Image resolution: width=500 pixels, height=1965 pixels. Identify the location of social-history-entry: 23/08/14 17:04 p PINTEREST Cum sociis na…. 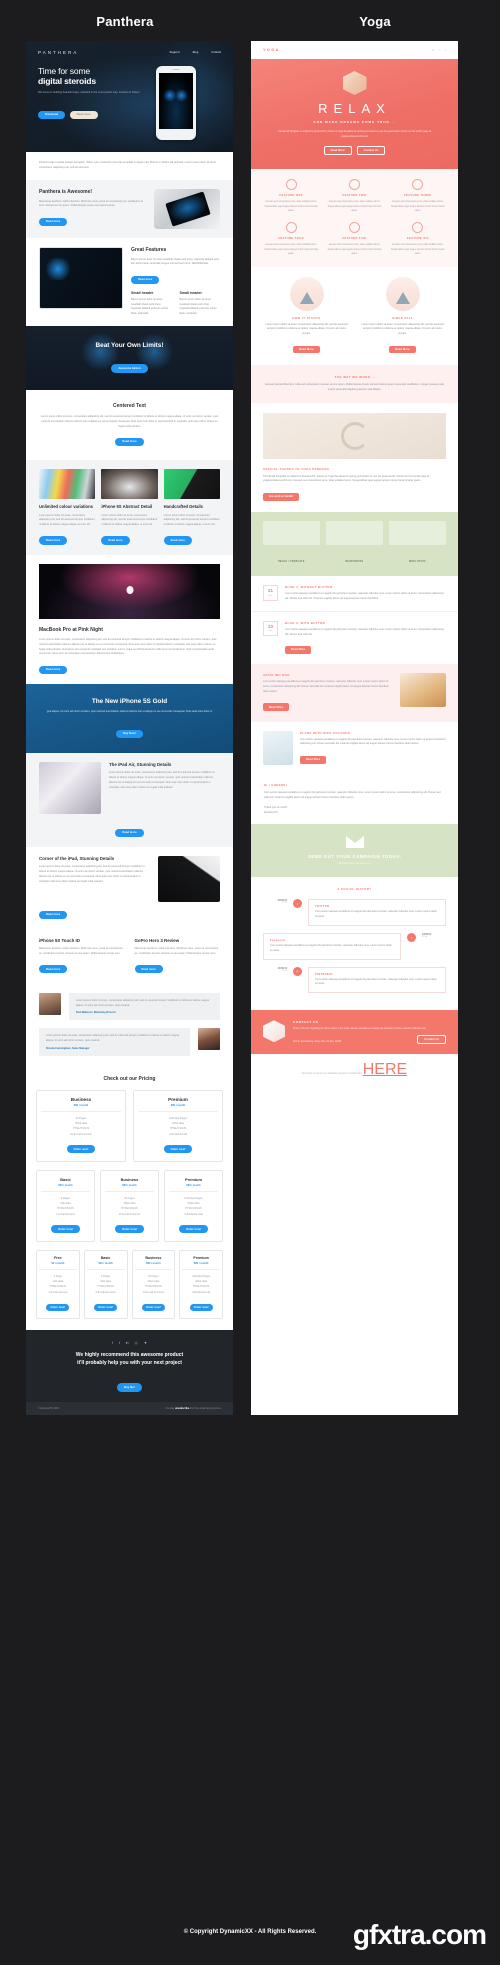
(354, 980).